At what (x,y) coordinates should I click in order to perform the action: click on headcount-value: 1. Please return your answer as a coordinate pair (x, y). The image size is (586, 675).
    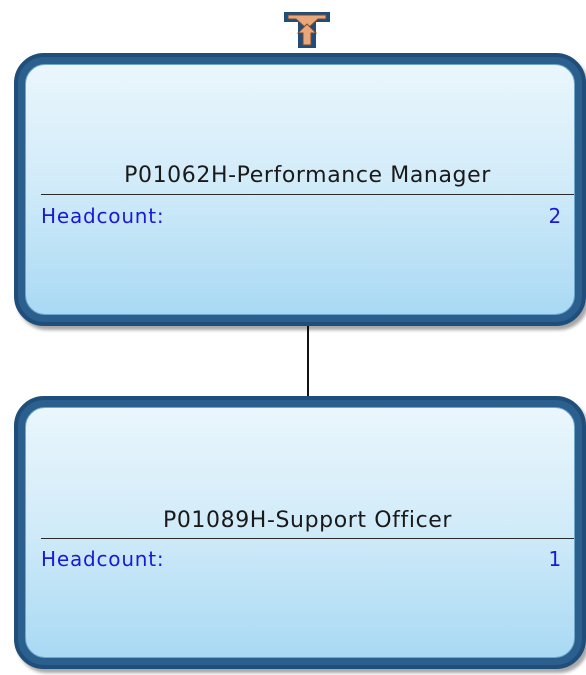
    Looking at the image, I should click on (555, 559).